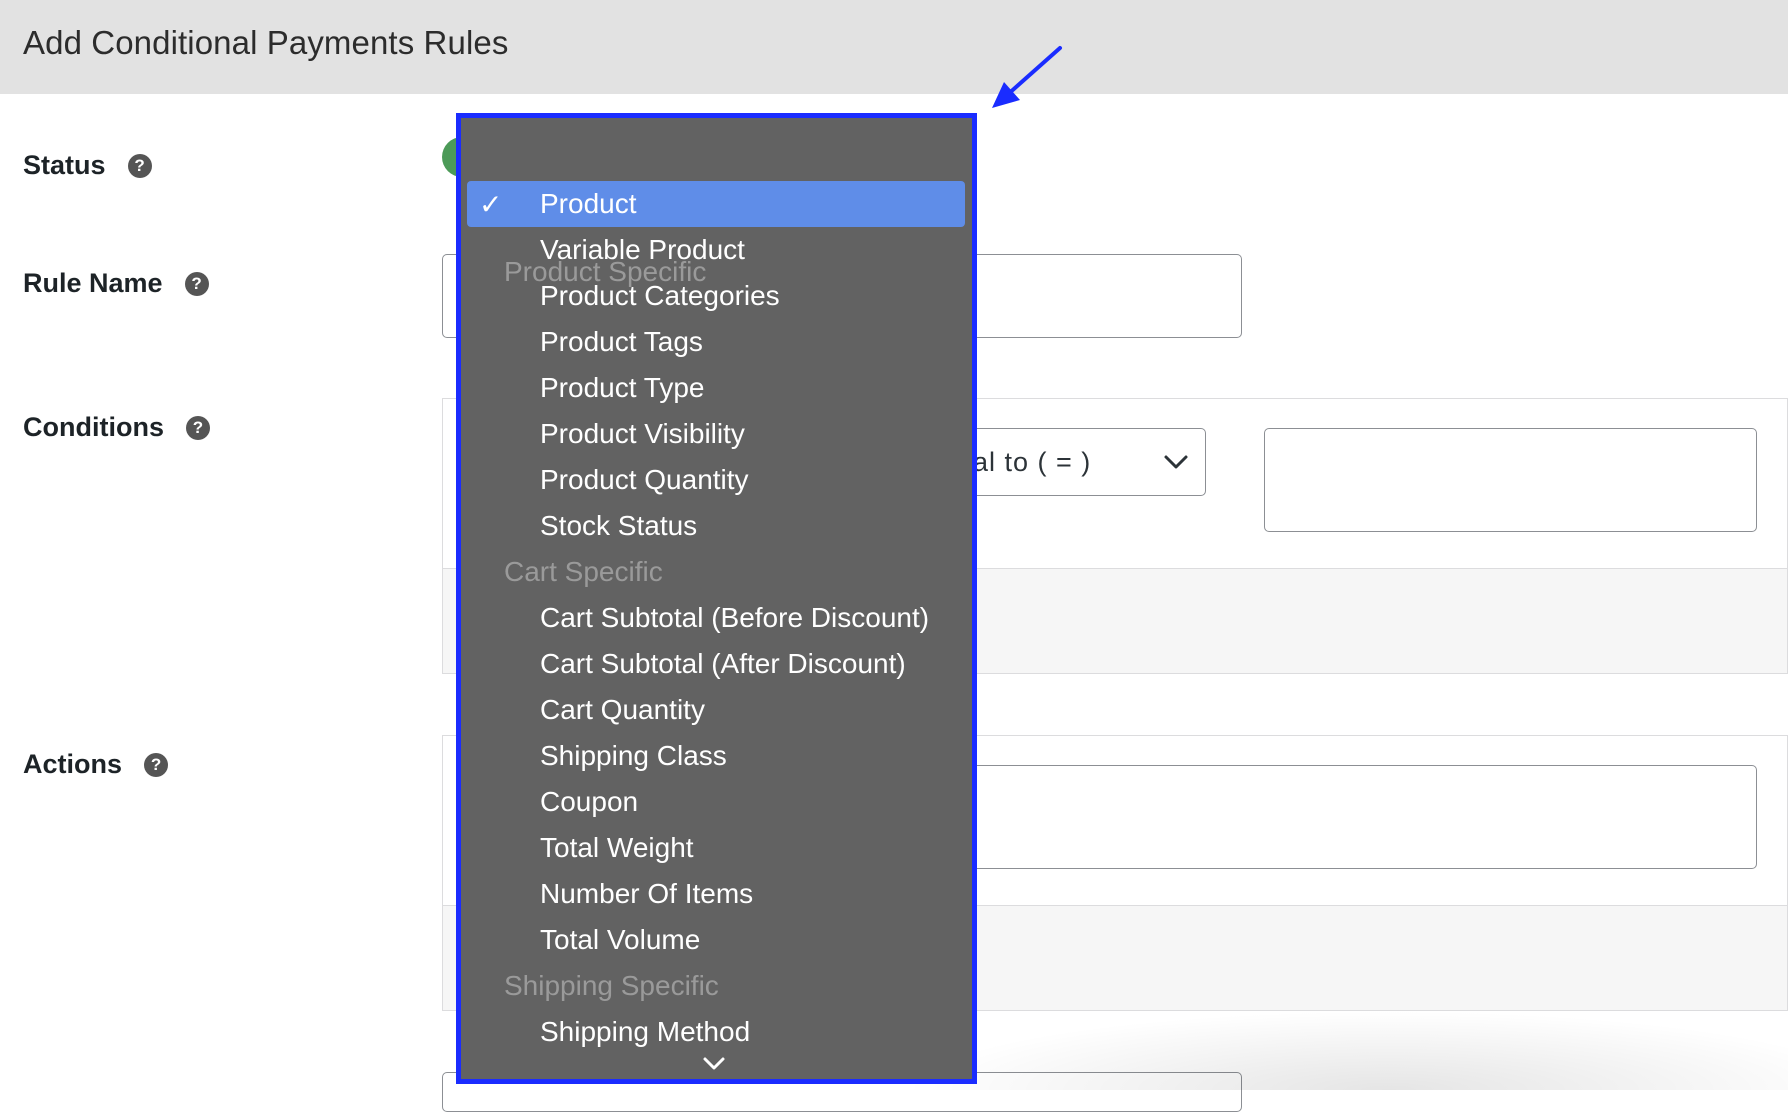 The height and width of the screenshot is (1112, 1788). I want to click on dropdown-item-stock-status: Stock Status, so click(716, 526).